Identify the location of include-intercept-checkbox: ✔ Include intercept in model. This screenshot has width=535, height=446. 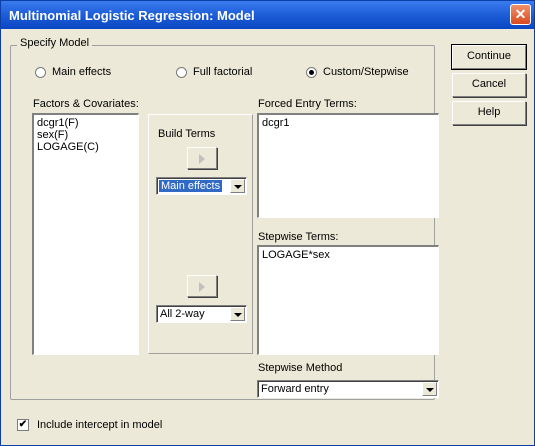
(89, 425).